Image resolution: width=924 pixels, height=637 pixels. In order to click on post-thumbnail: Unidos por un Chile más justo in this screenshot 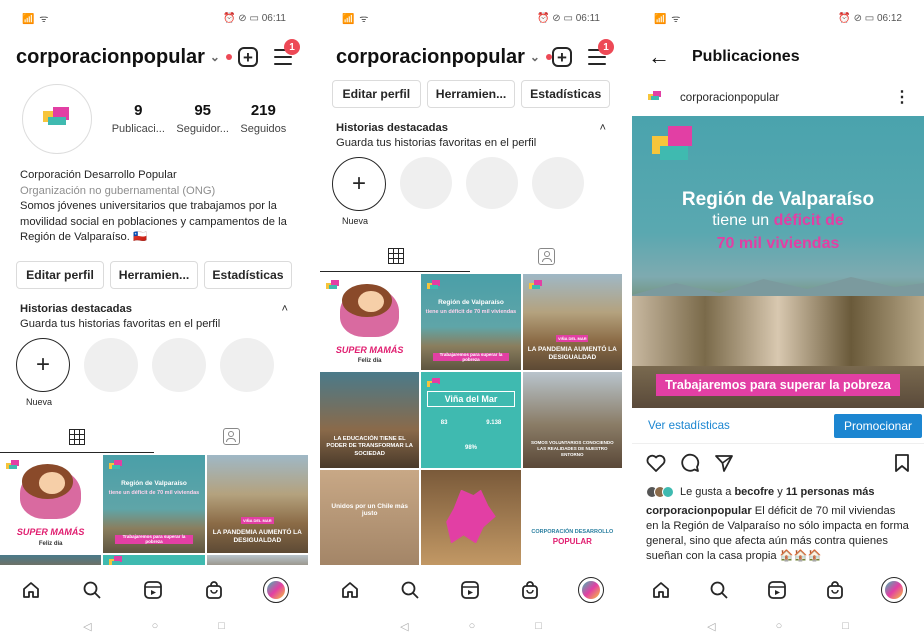, I will do `click(370, 519)`.